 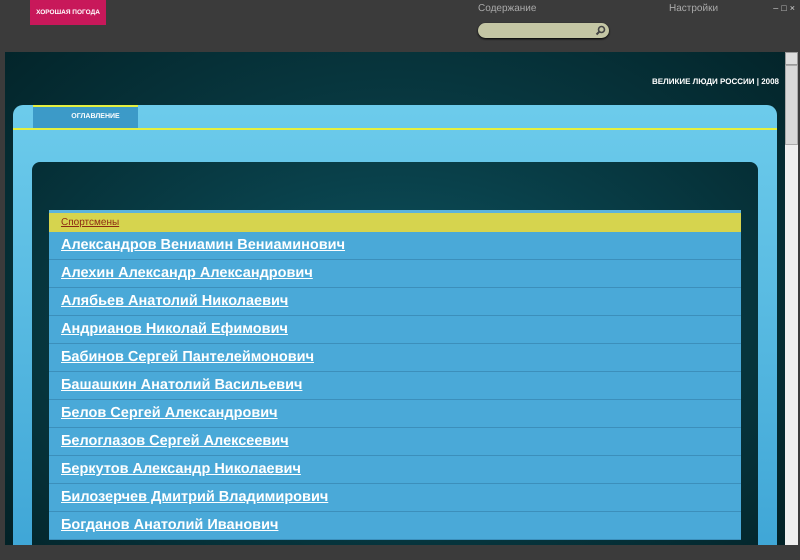 What do you see at coordinates (543, 30) in the screenshot?
I see `search-field` at bounding box center [543, 30].